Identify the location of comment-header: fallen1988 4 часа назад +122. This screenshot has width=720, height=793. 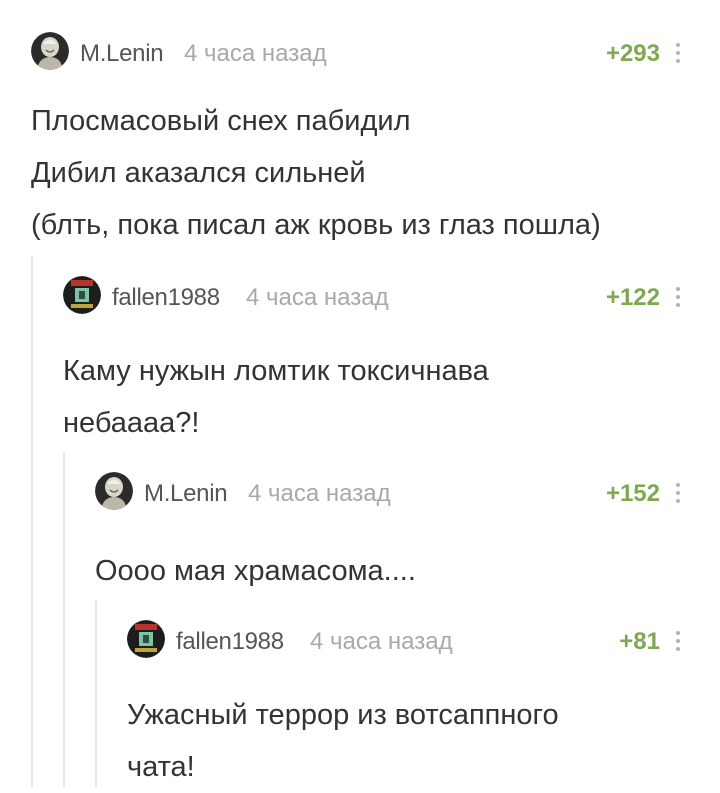
(391, 296).